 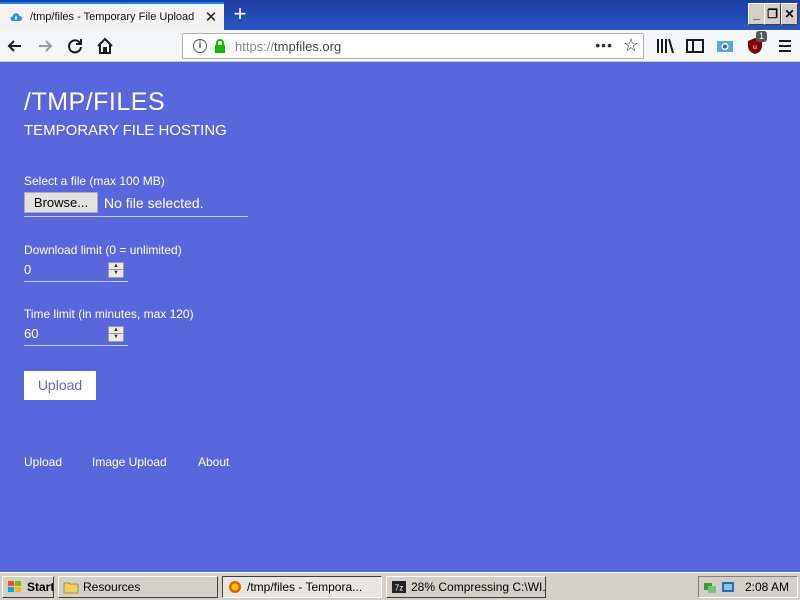 I want to click on home-icon, so click(x=105, y=46).